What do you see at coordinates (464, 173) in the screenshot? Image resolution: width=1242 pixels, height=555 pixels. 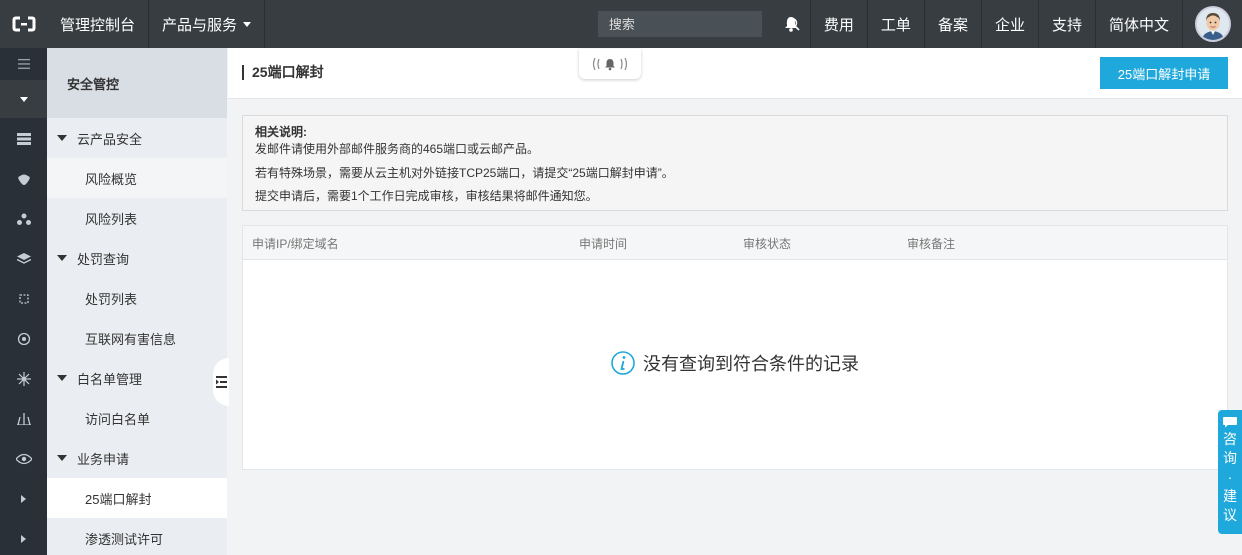 I see `notice-line: 若有特殊场景，需要从云主机对外链接TCP25端口，请提交“25端口解封申请”。` at bounding box center [464, 173].